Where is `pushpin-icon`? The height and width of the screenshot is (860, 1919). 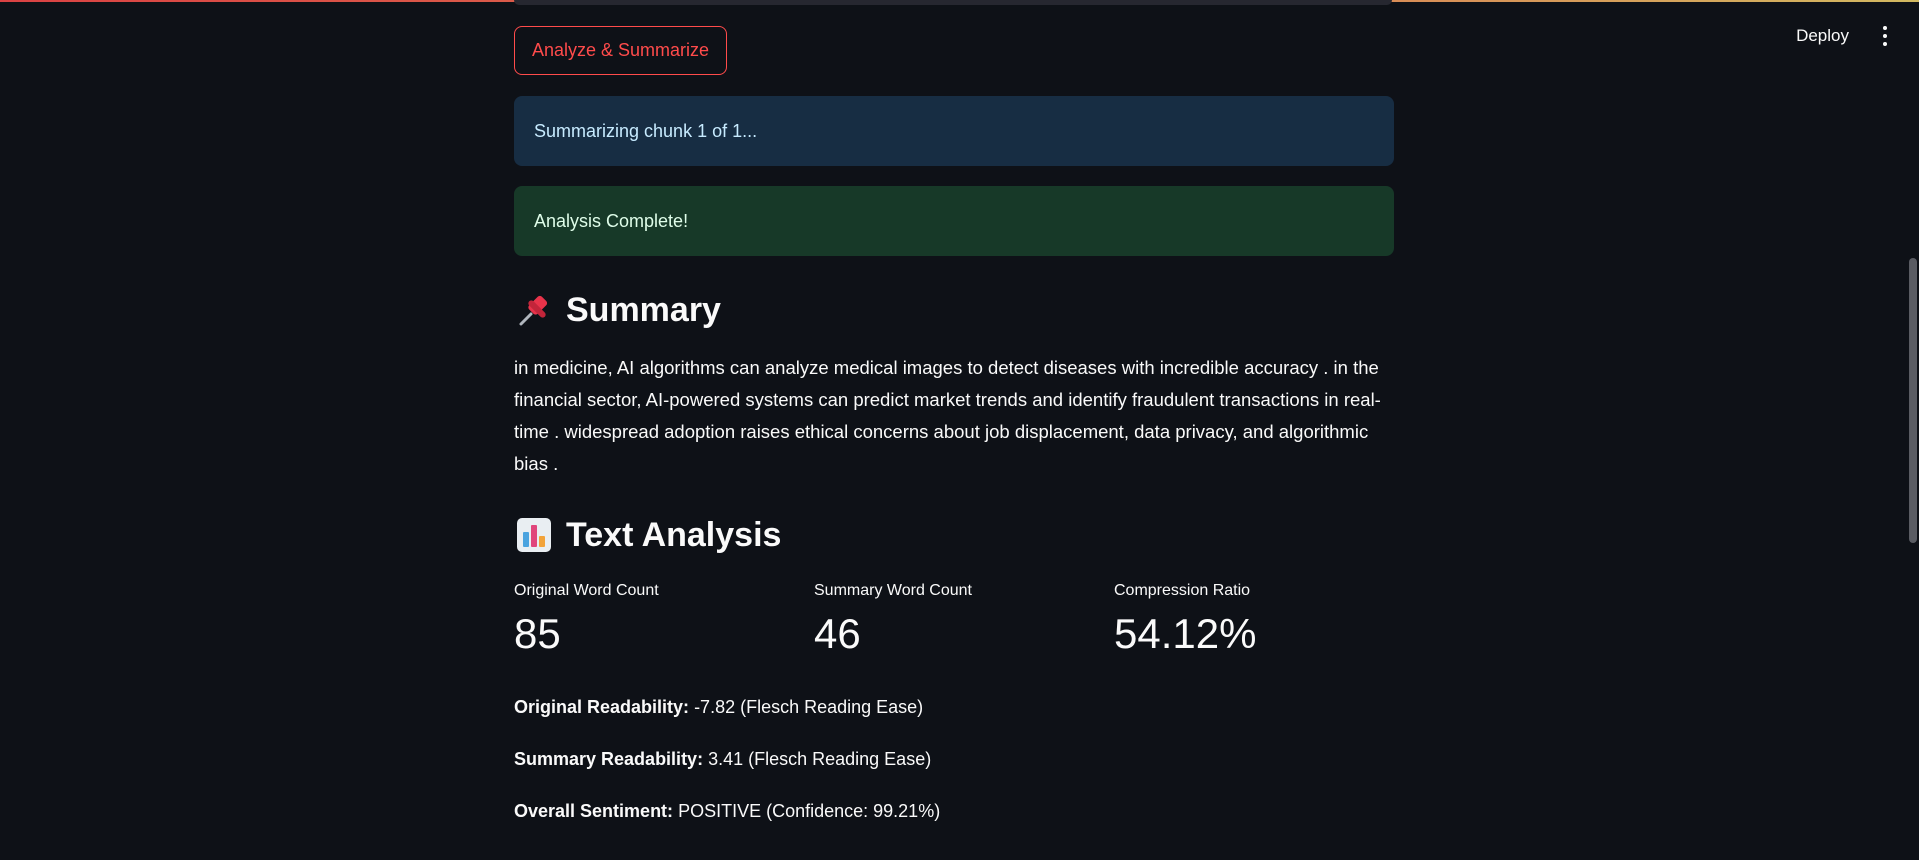
pushpin-icon is located at coordinates (533, 310).